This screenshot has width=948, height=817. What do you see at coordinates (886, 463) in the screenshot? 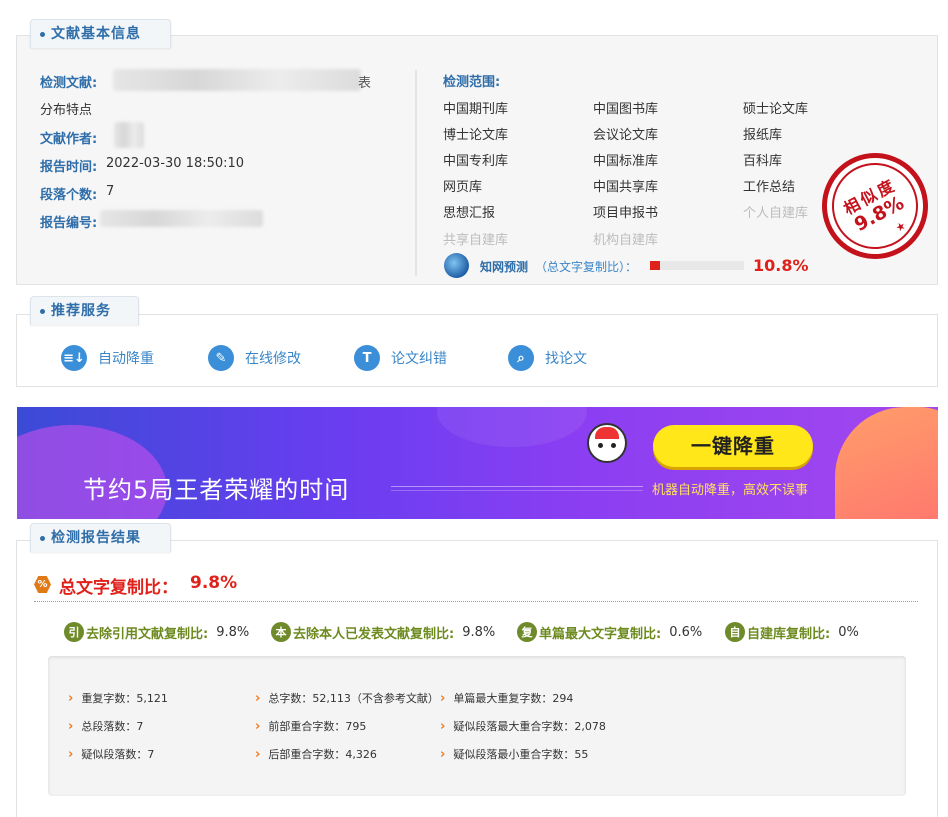
I see `banner-blob-right` at bounding box center [886, 463].